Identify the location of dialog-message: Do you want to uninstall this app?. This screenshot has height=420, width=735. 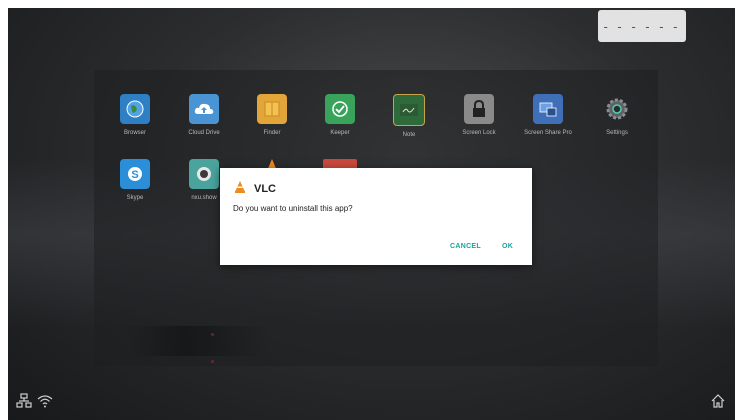
(293, 208).